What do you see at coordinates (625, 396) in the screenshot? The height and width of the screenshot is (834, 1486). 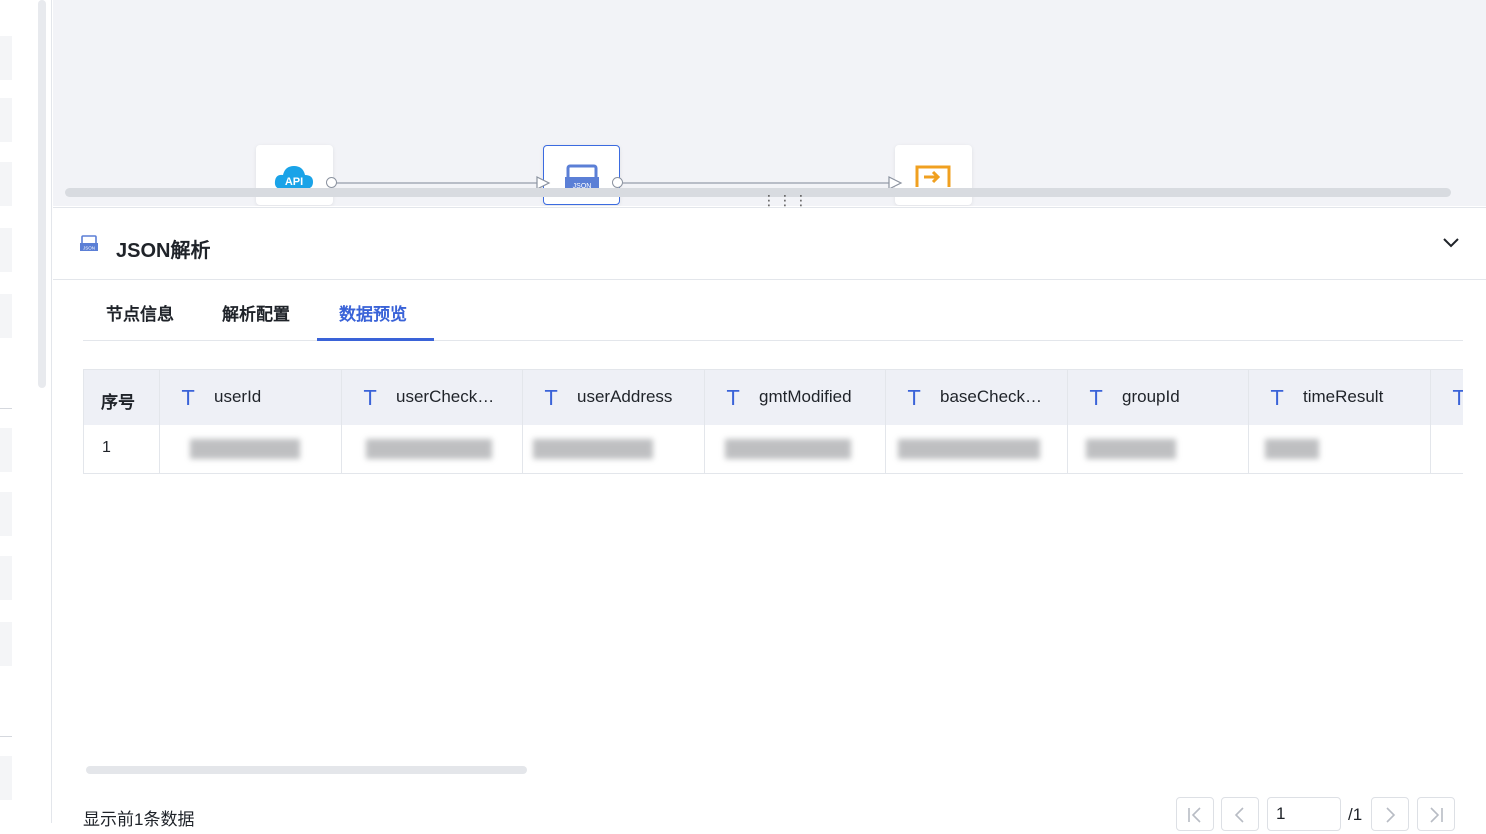 I see `column-label: userAddress` at bounding box center [625, 396].